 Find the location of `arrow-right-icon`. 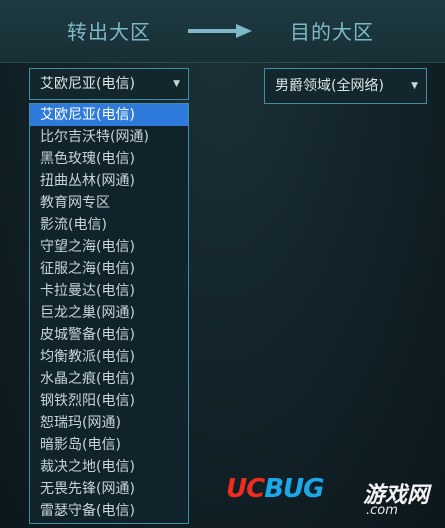

arrow-right-icon is located at coordinates (220, 31).